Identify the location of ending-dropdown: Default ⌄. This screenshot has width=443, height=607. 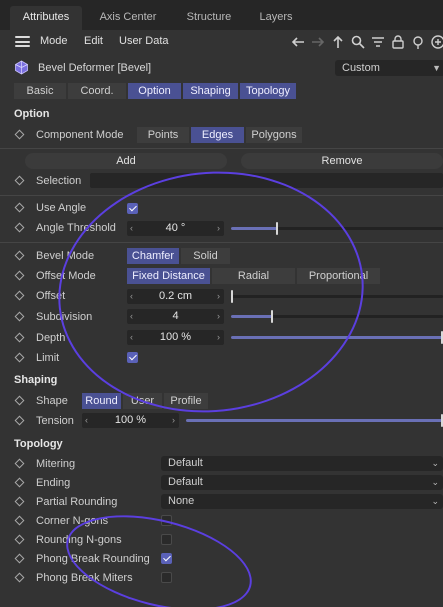
(302, 482).